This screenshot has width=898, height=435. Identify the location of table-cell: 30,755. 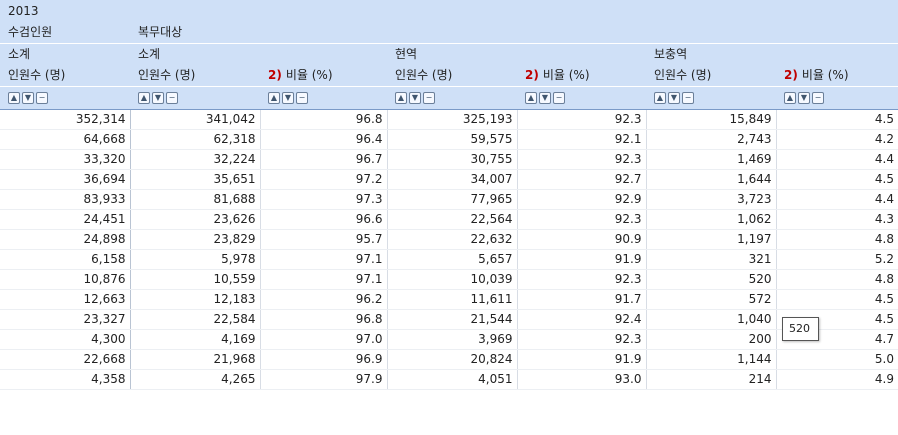
(452, 159).